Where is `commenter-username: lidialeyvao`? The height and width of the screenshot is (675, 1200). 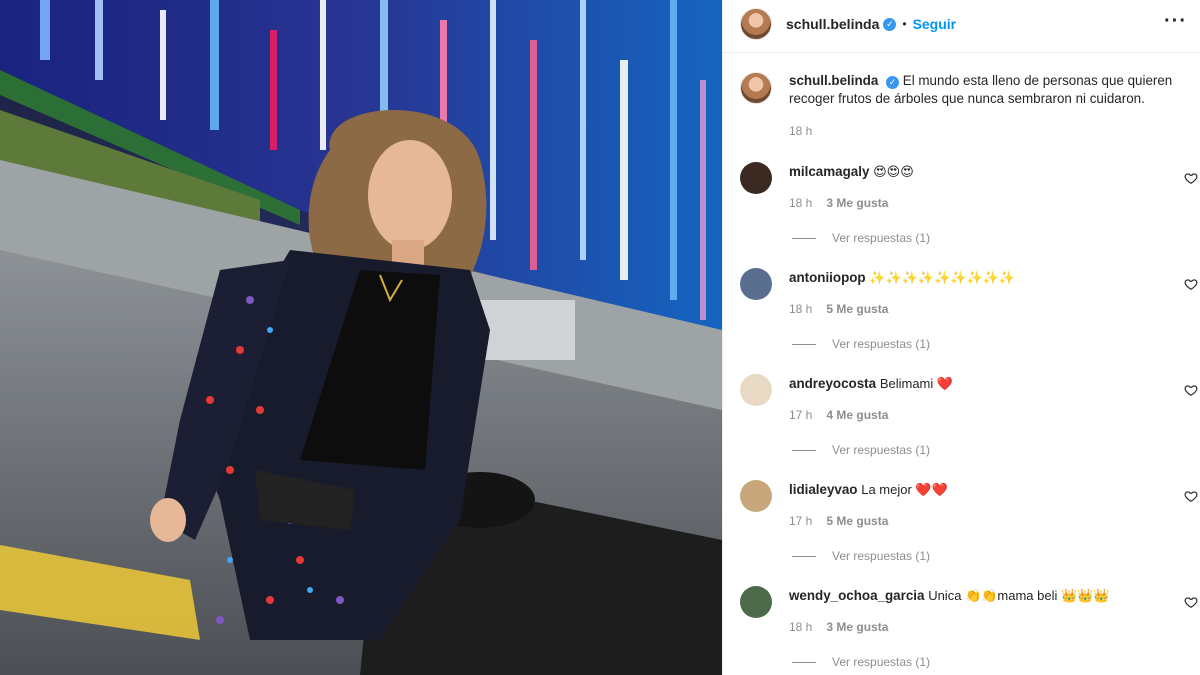
commenter-username: lidialeyvao is located at coordinates (823, 489).